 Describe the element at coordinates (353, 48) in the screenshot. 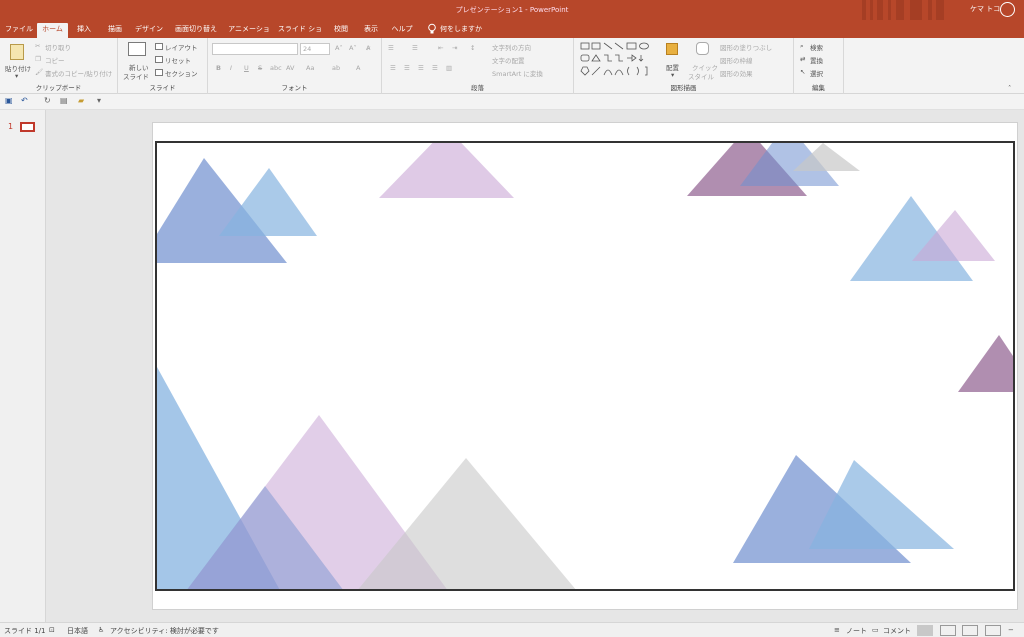

I see `shrink-font-icon: A˅` at that location.